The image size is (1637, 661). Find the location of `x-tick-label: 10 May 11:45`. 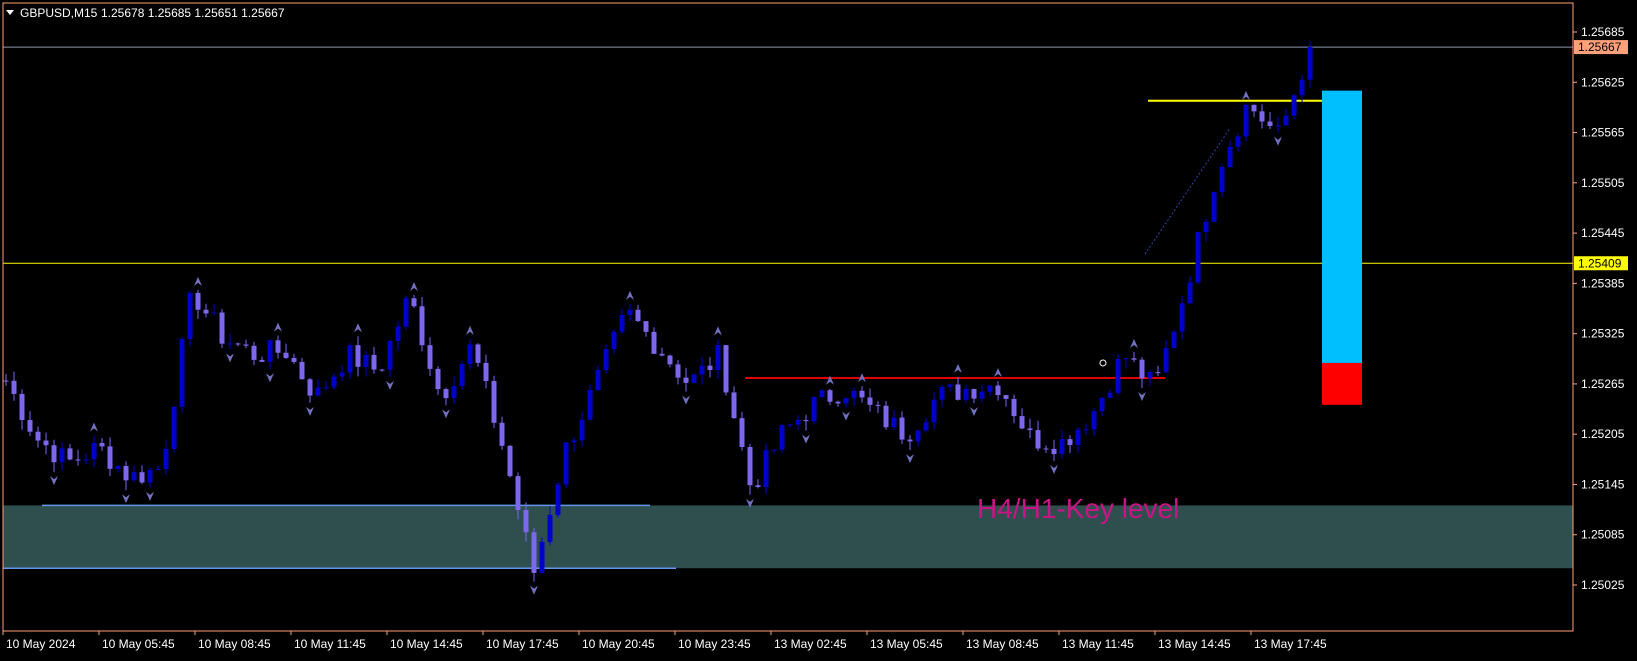

x-tick-label: 10 May 11:45 is located at coordinates (330, 644).